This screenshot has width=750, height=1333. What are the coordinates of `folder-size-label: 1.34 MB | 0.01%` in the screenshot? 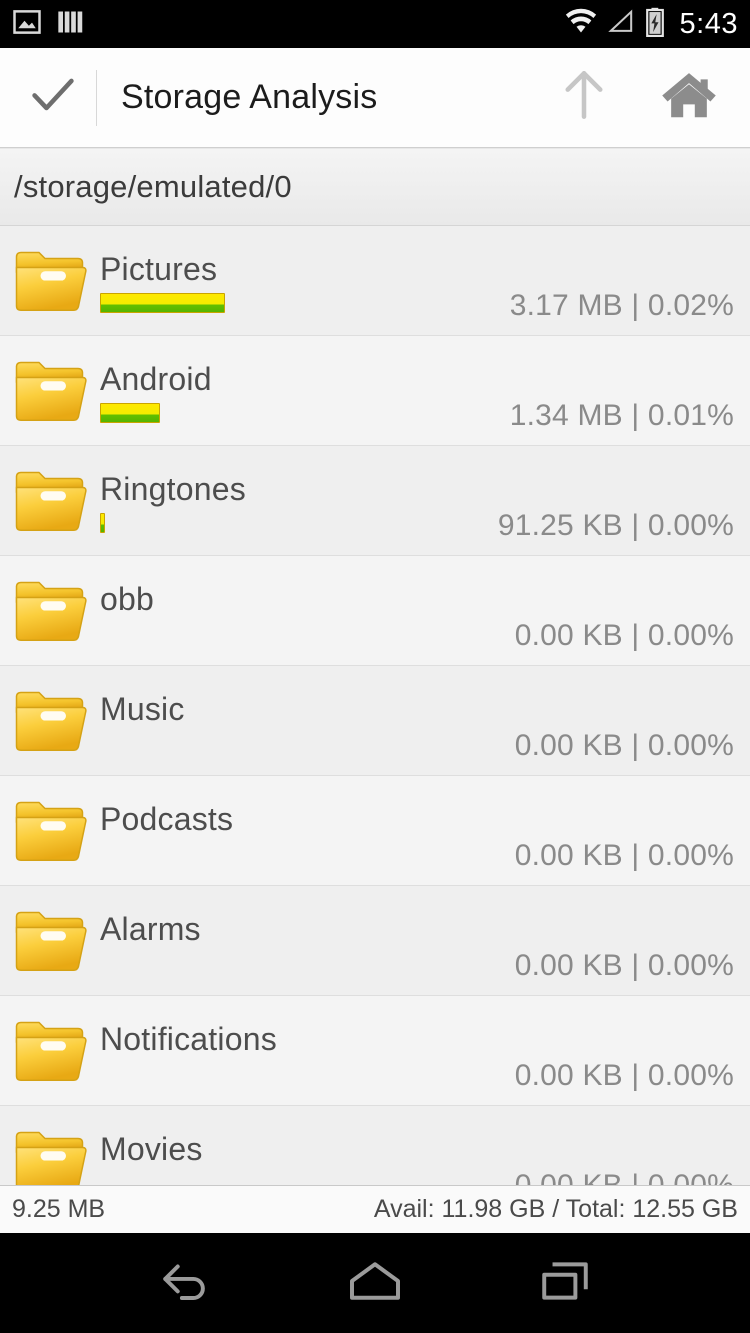 It's located at (621, 415).